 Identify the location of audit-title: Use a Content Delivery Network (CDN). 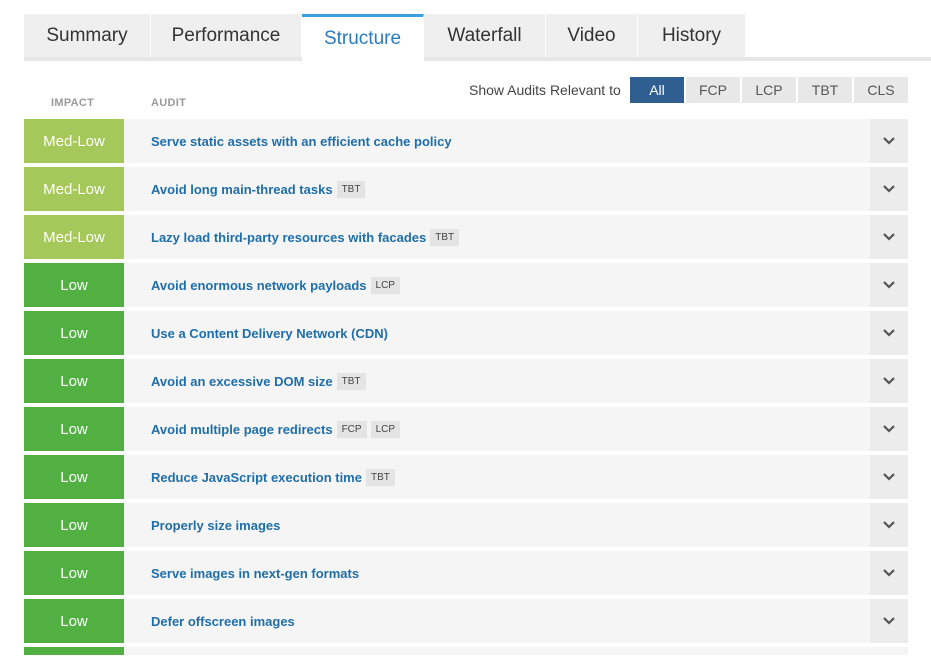
(269, 333).